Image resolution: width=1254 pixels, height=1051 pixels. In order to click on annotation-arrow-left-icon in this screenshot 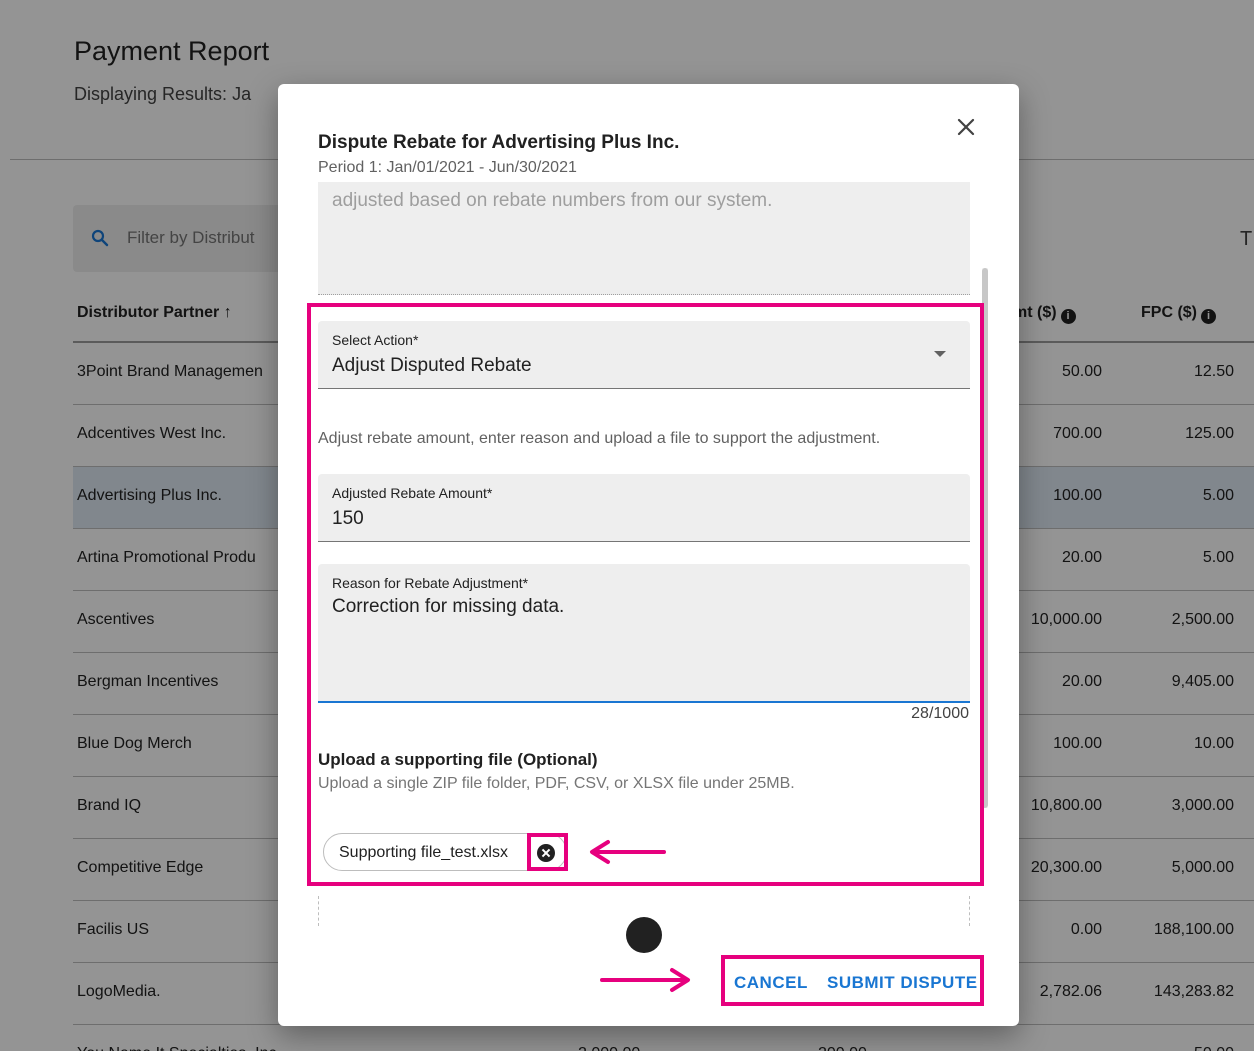, I will do `click(628, 852)`.